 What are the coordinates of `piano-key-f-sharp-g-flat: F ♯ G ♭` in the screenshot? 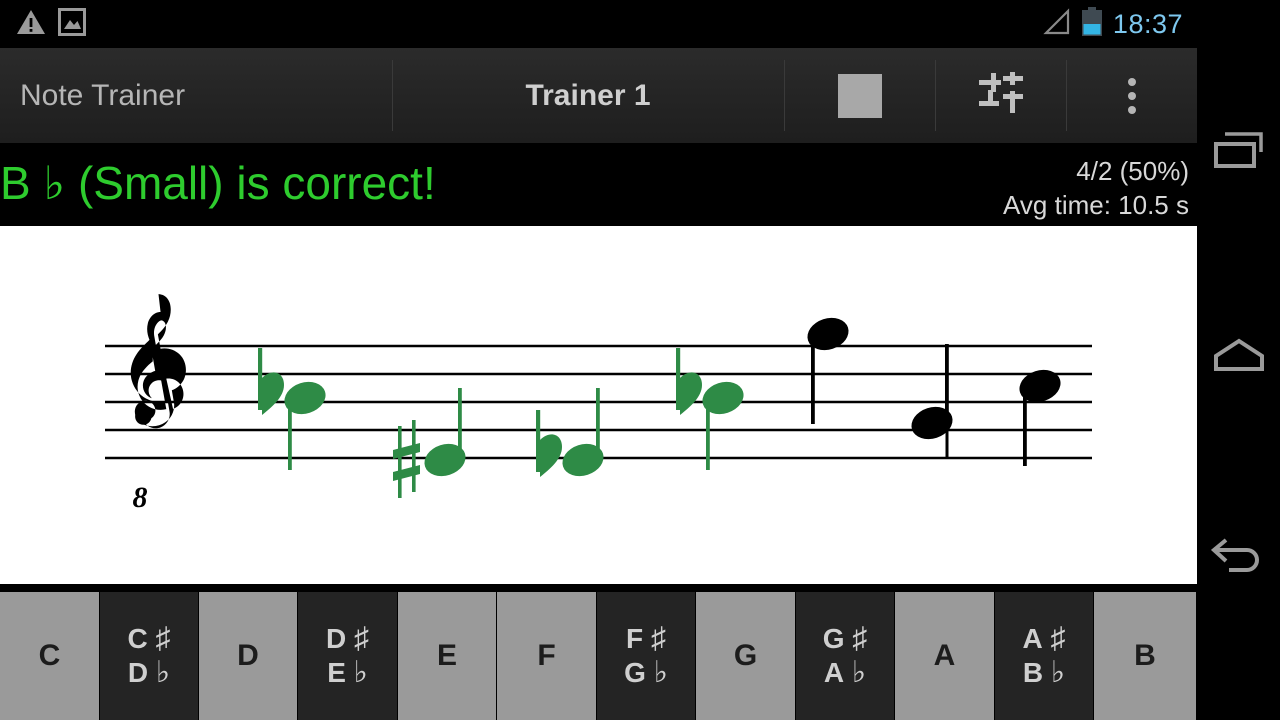 It's located at (646, 656).